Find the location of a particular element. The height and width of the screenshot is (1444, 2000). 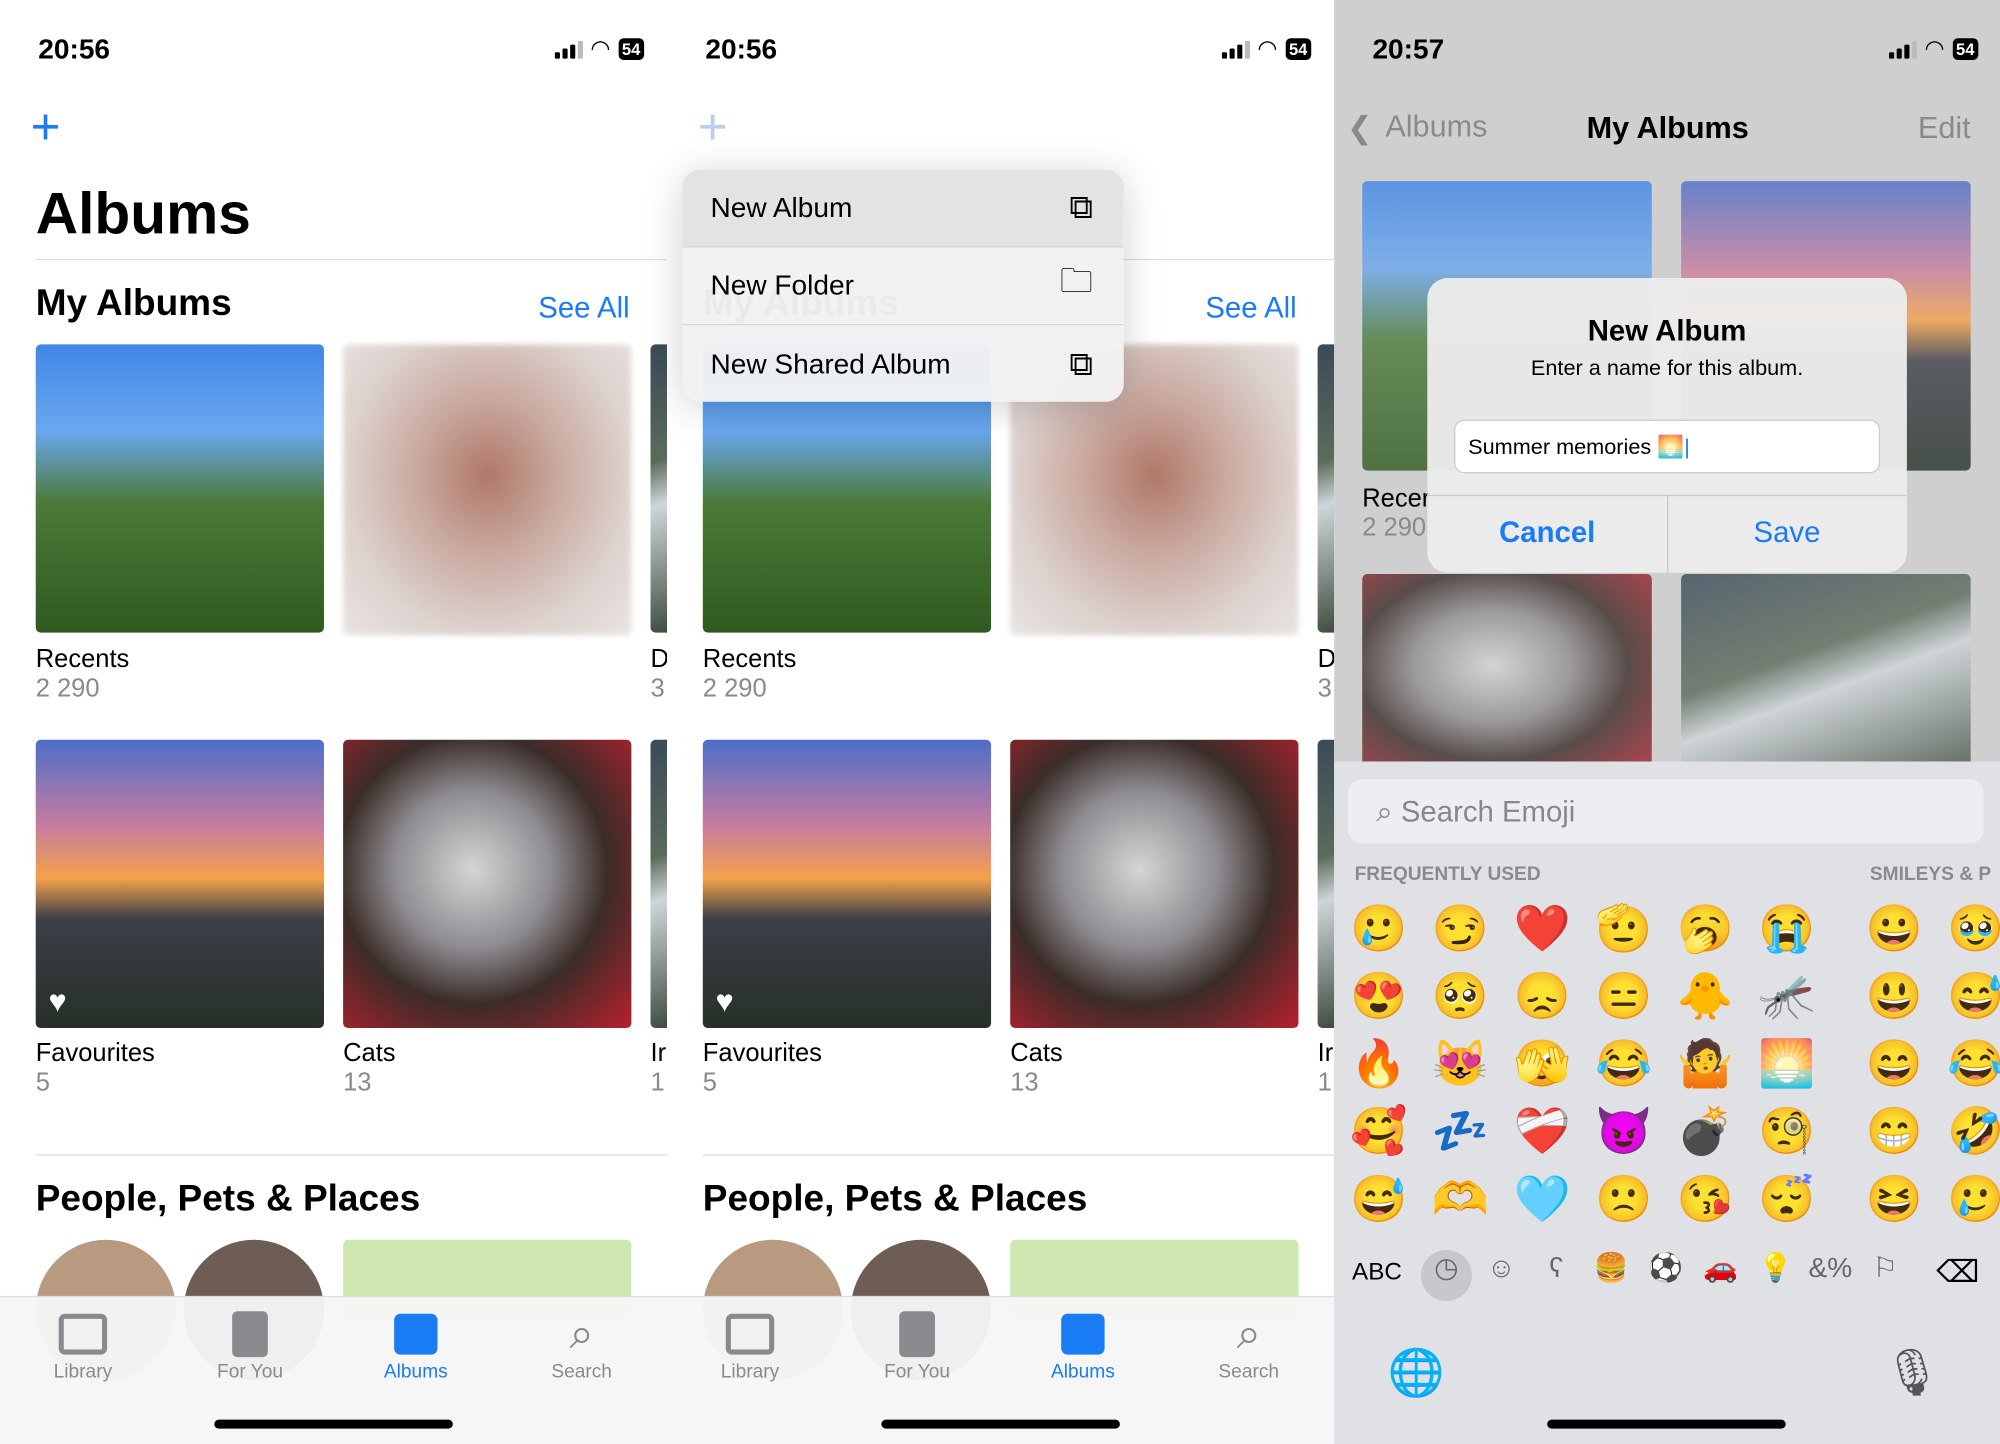

emoji-key: 🥱 is located at coordinates (1705, 929).